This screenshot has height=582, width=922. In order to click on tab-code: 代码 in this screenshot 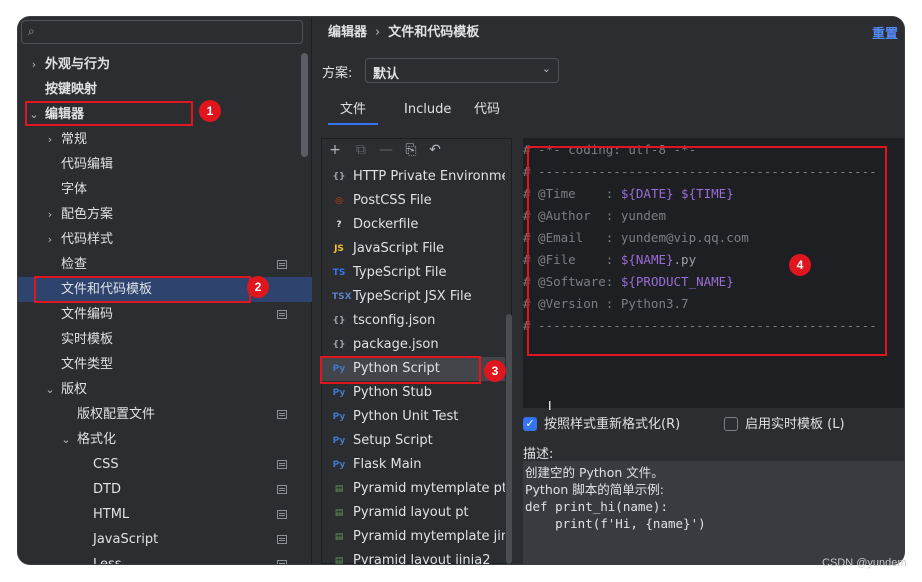, I will do `click(487, 111)`.